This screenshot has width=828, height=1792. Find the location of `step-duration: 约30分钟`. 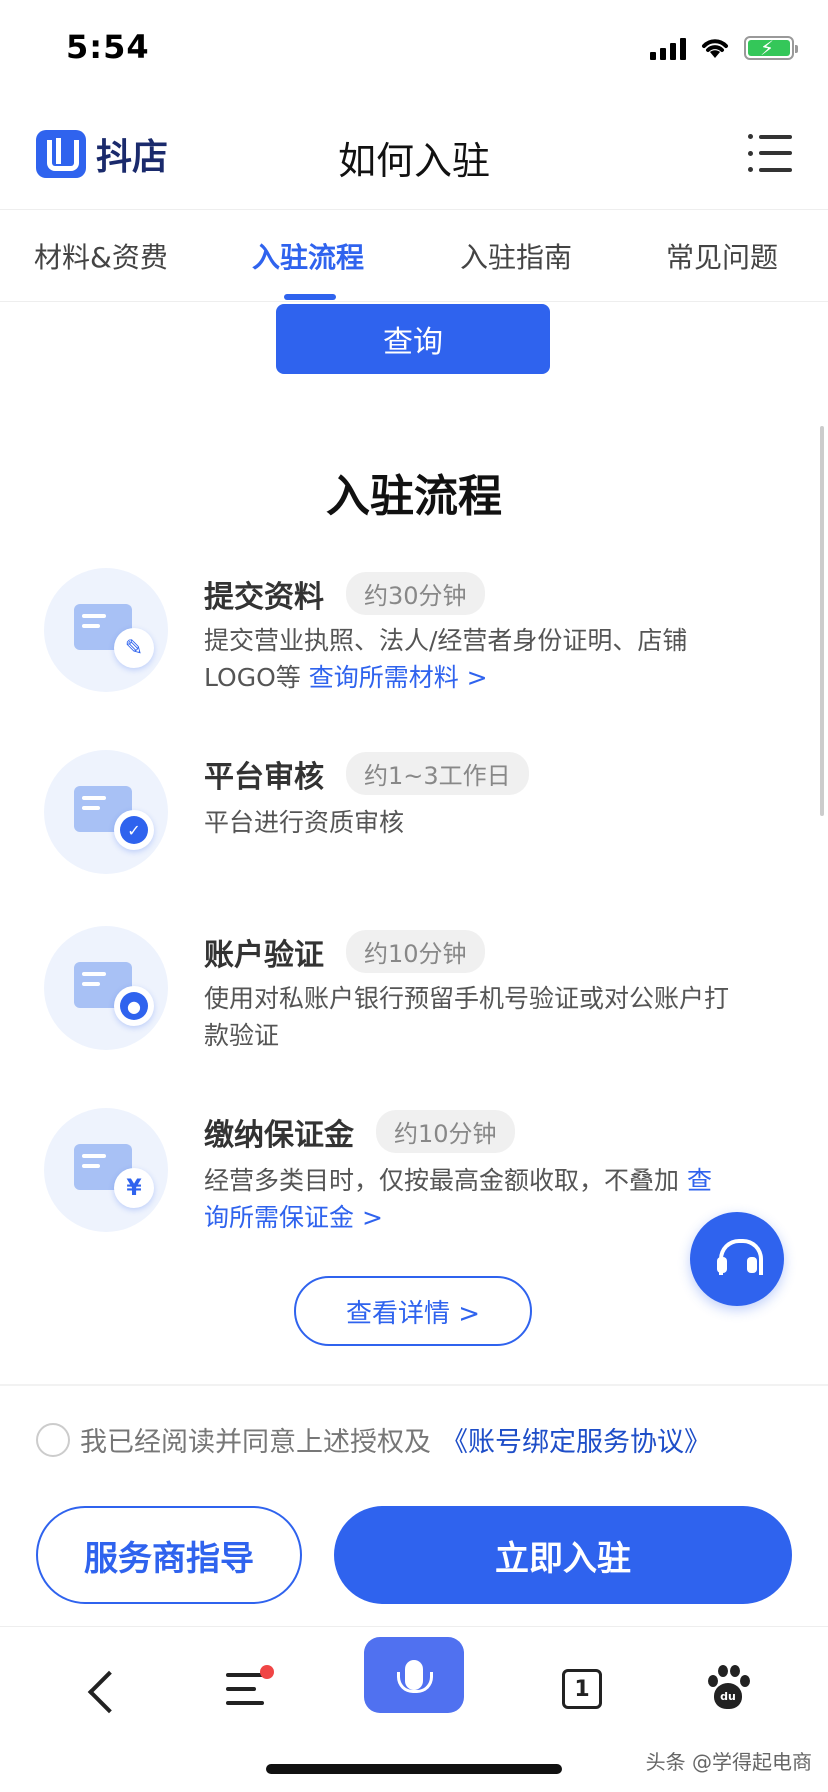

step-duration: 约30分钟 is located at coordinates (415, 593).